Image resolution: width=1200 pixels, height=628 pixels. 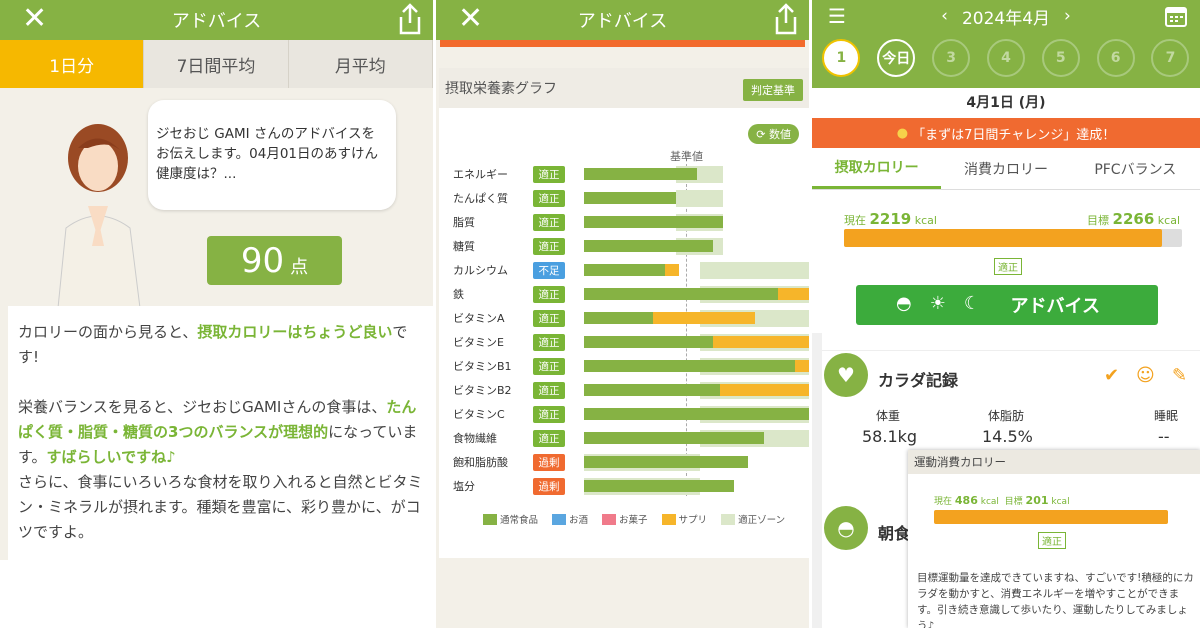 I want to click on body-title: カラダ記録, so click(x=918, y=380).